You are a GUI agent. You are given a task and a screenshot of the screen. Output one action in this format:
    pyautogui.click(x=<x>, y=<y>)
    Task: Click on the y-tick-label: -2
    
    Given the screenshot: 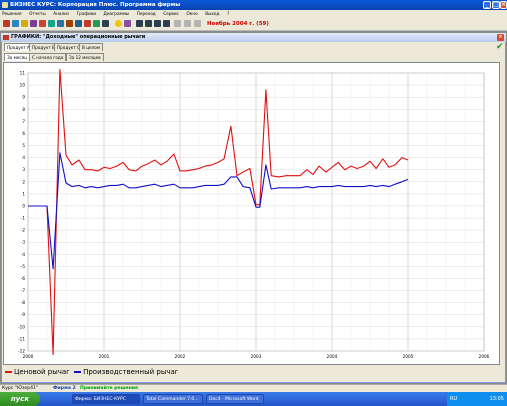 What is the action you would take?
    pyautogui.click(x=23, y=230)
    